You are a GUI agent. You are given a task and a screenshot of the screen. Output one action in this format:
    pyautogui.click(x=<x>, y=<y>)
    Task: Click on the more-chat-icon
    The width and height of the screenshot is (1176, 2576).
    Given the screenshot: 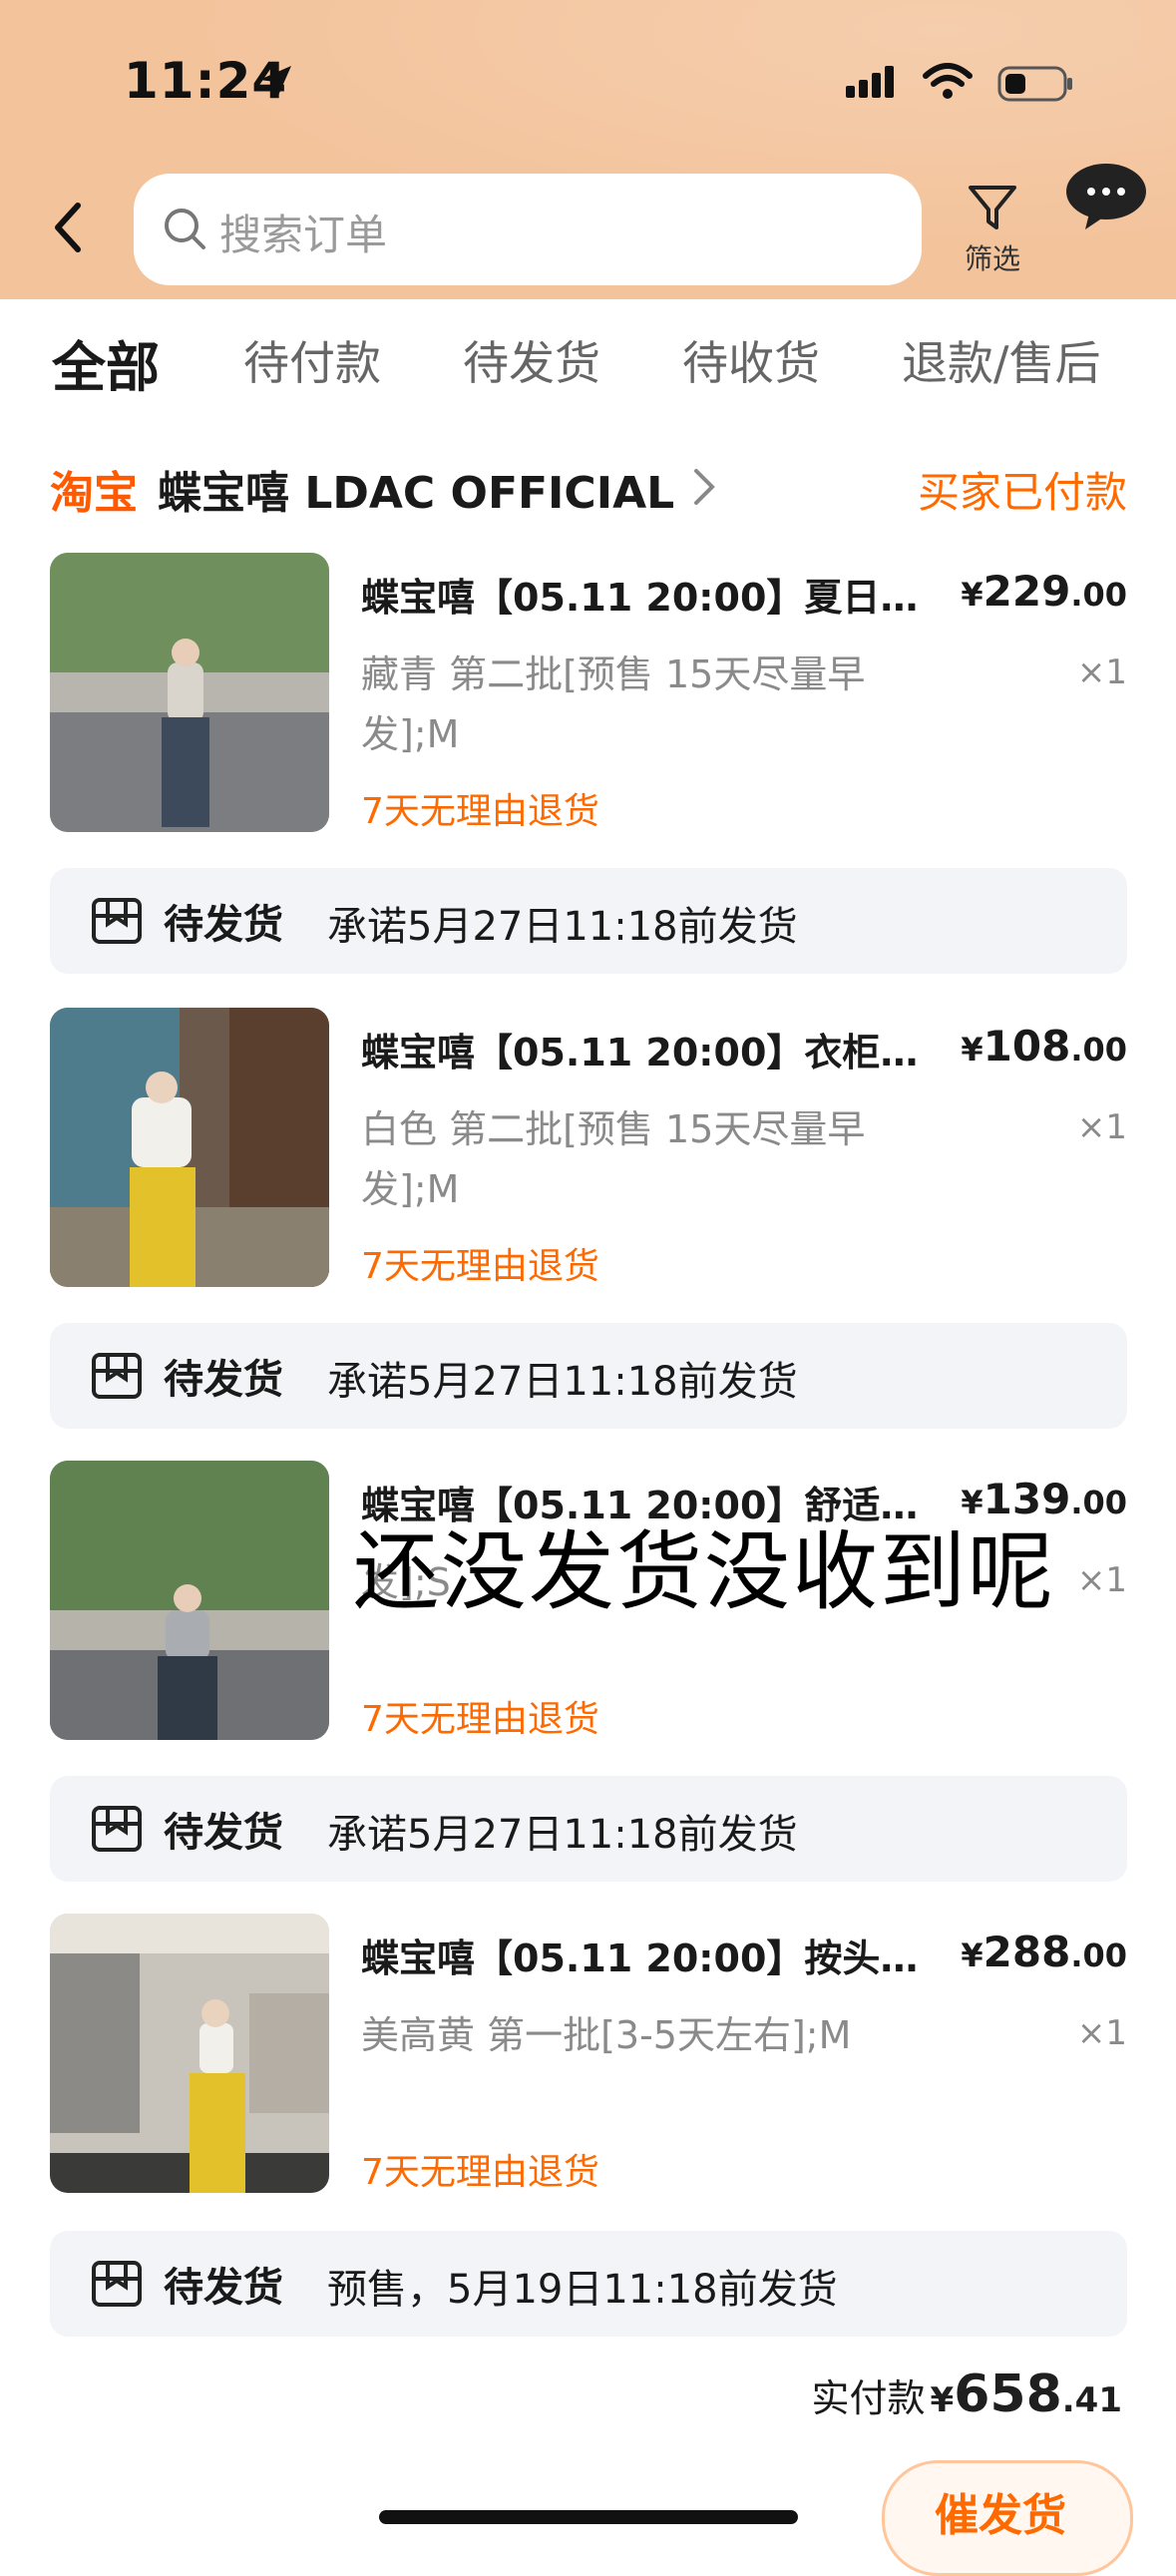 What is the action you would take?
    pyautogui.click(x=1106, y=199)
    